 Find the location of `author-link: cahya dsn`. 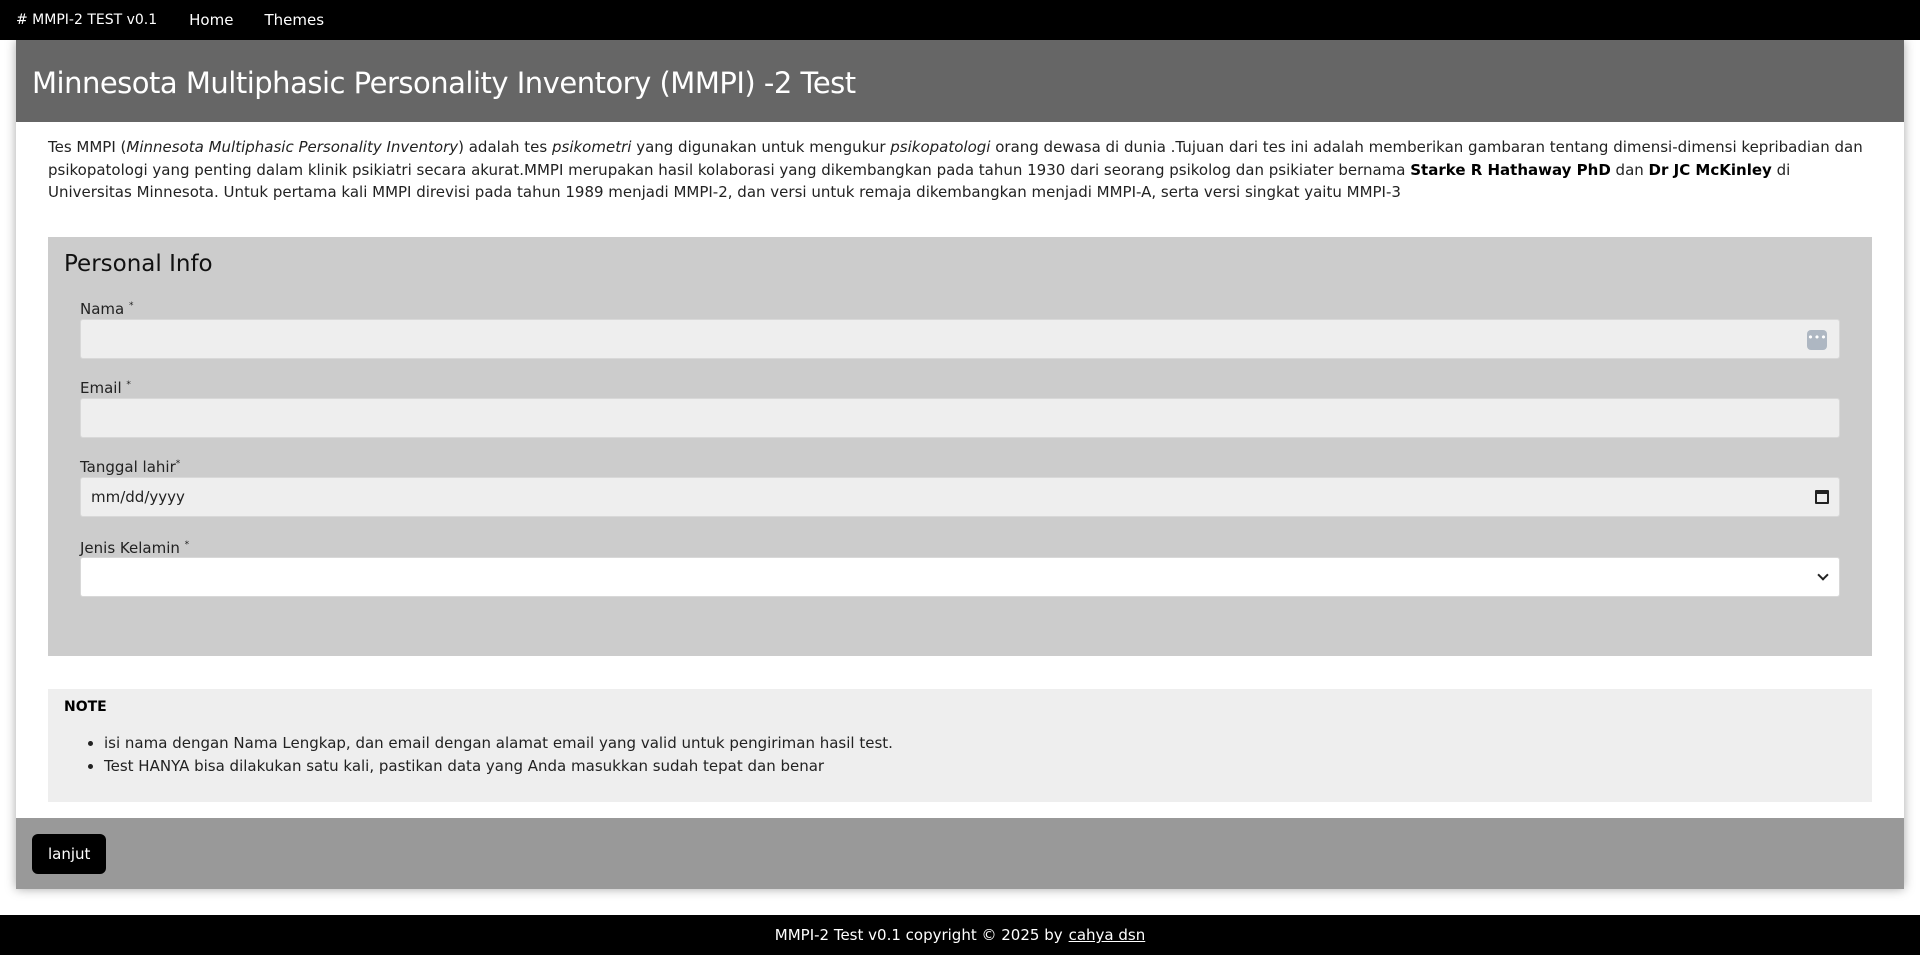

author-link: cahya dsn is located at coordinates (1107, 935).